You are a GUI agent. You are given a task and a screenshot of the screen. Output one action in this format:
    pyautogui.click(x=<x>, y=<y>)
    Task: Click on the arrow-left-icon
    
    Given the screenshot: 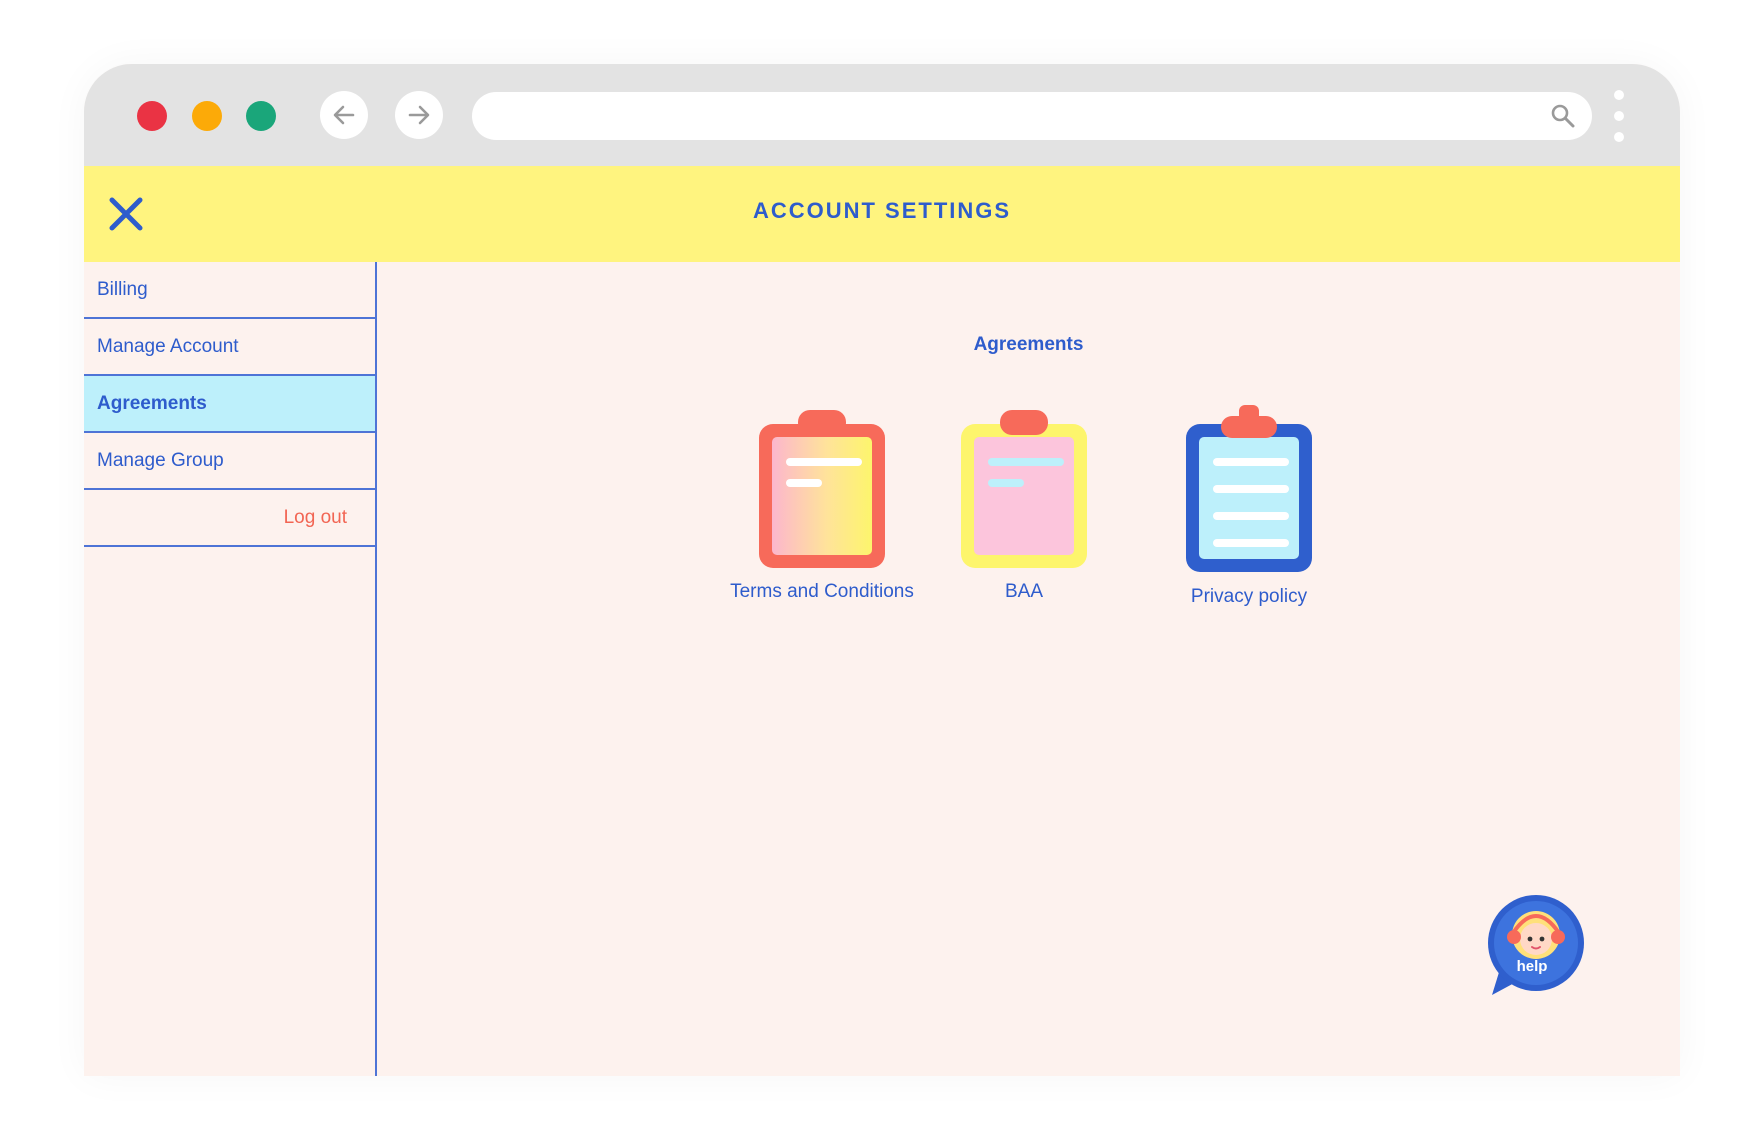 What is the action you would take?
    pyautogui.click(x=344, y=115)
    